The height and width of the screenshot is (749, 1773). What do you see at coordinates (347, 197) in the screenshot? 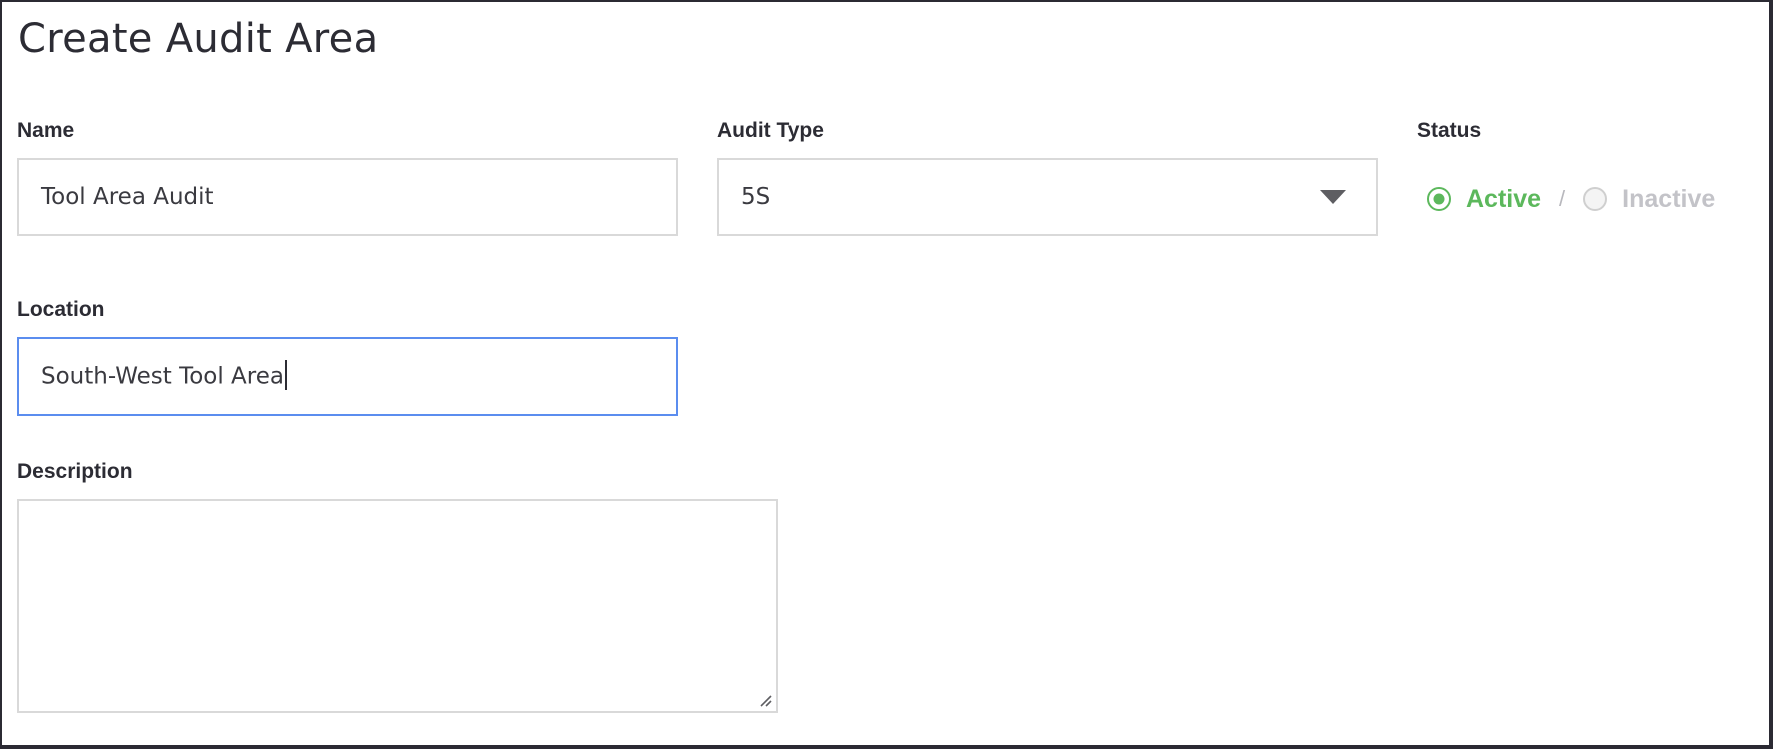
I see `name-input: Tool Area Audit` at bounding box center [347, 197].